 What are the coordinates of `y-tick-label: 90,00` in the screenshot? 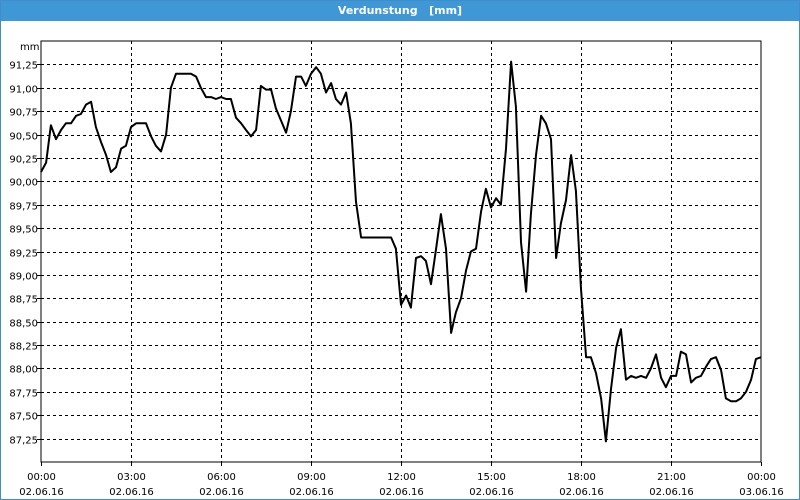 It's located at (23, 183).